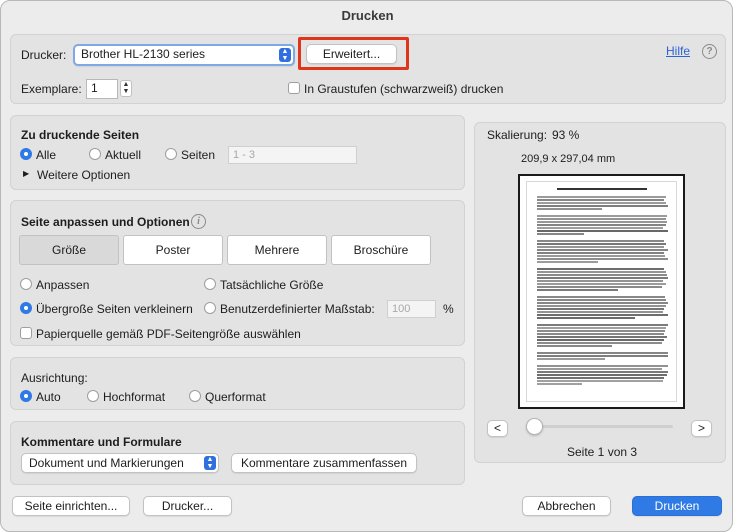 This screenshot has width=733, height=532. I want to click on orientation-portrait-label: Hochformat, so click(134, 397).